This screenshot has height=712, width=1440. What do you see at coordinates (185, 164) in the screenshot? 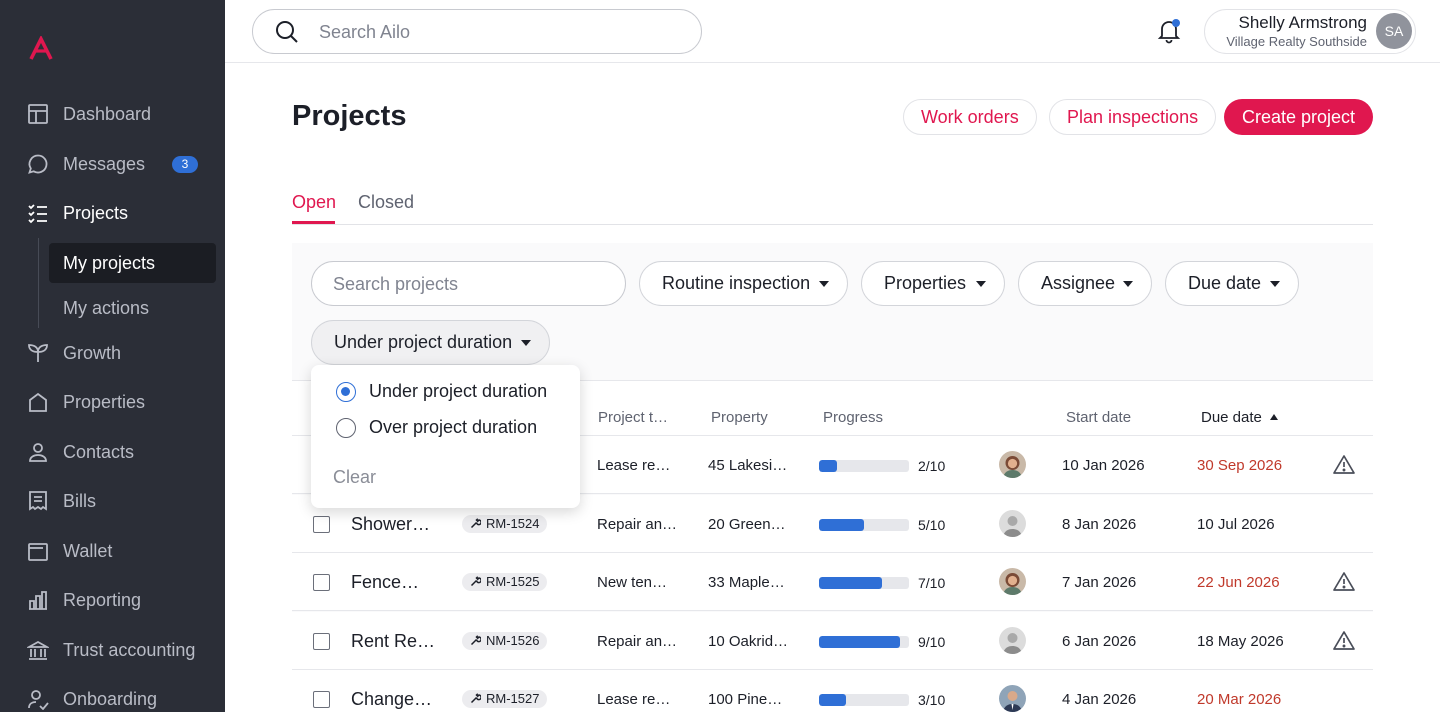
I see `unread-count-badge: 3` at bounding box center [185, 164].